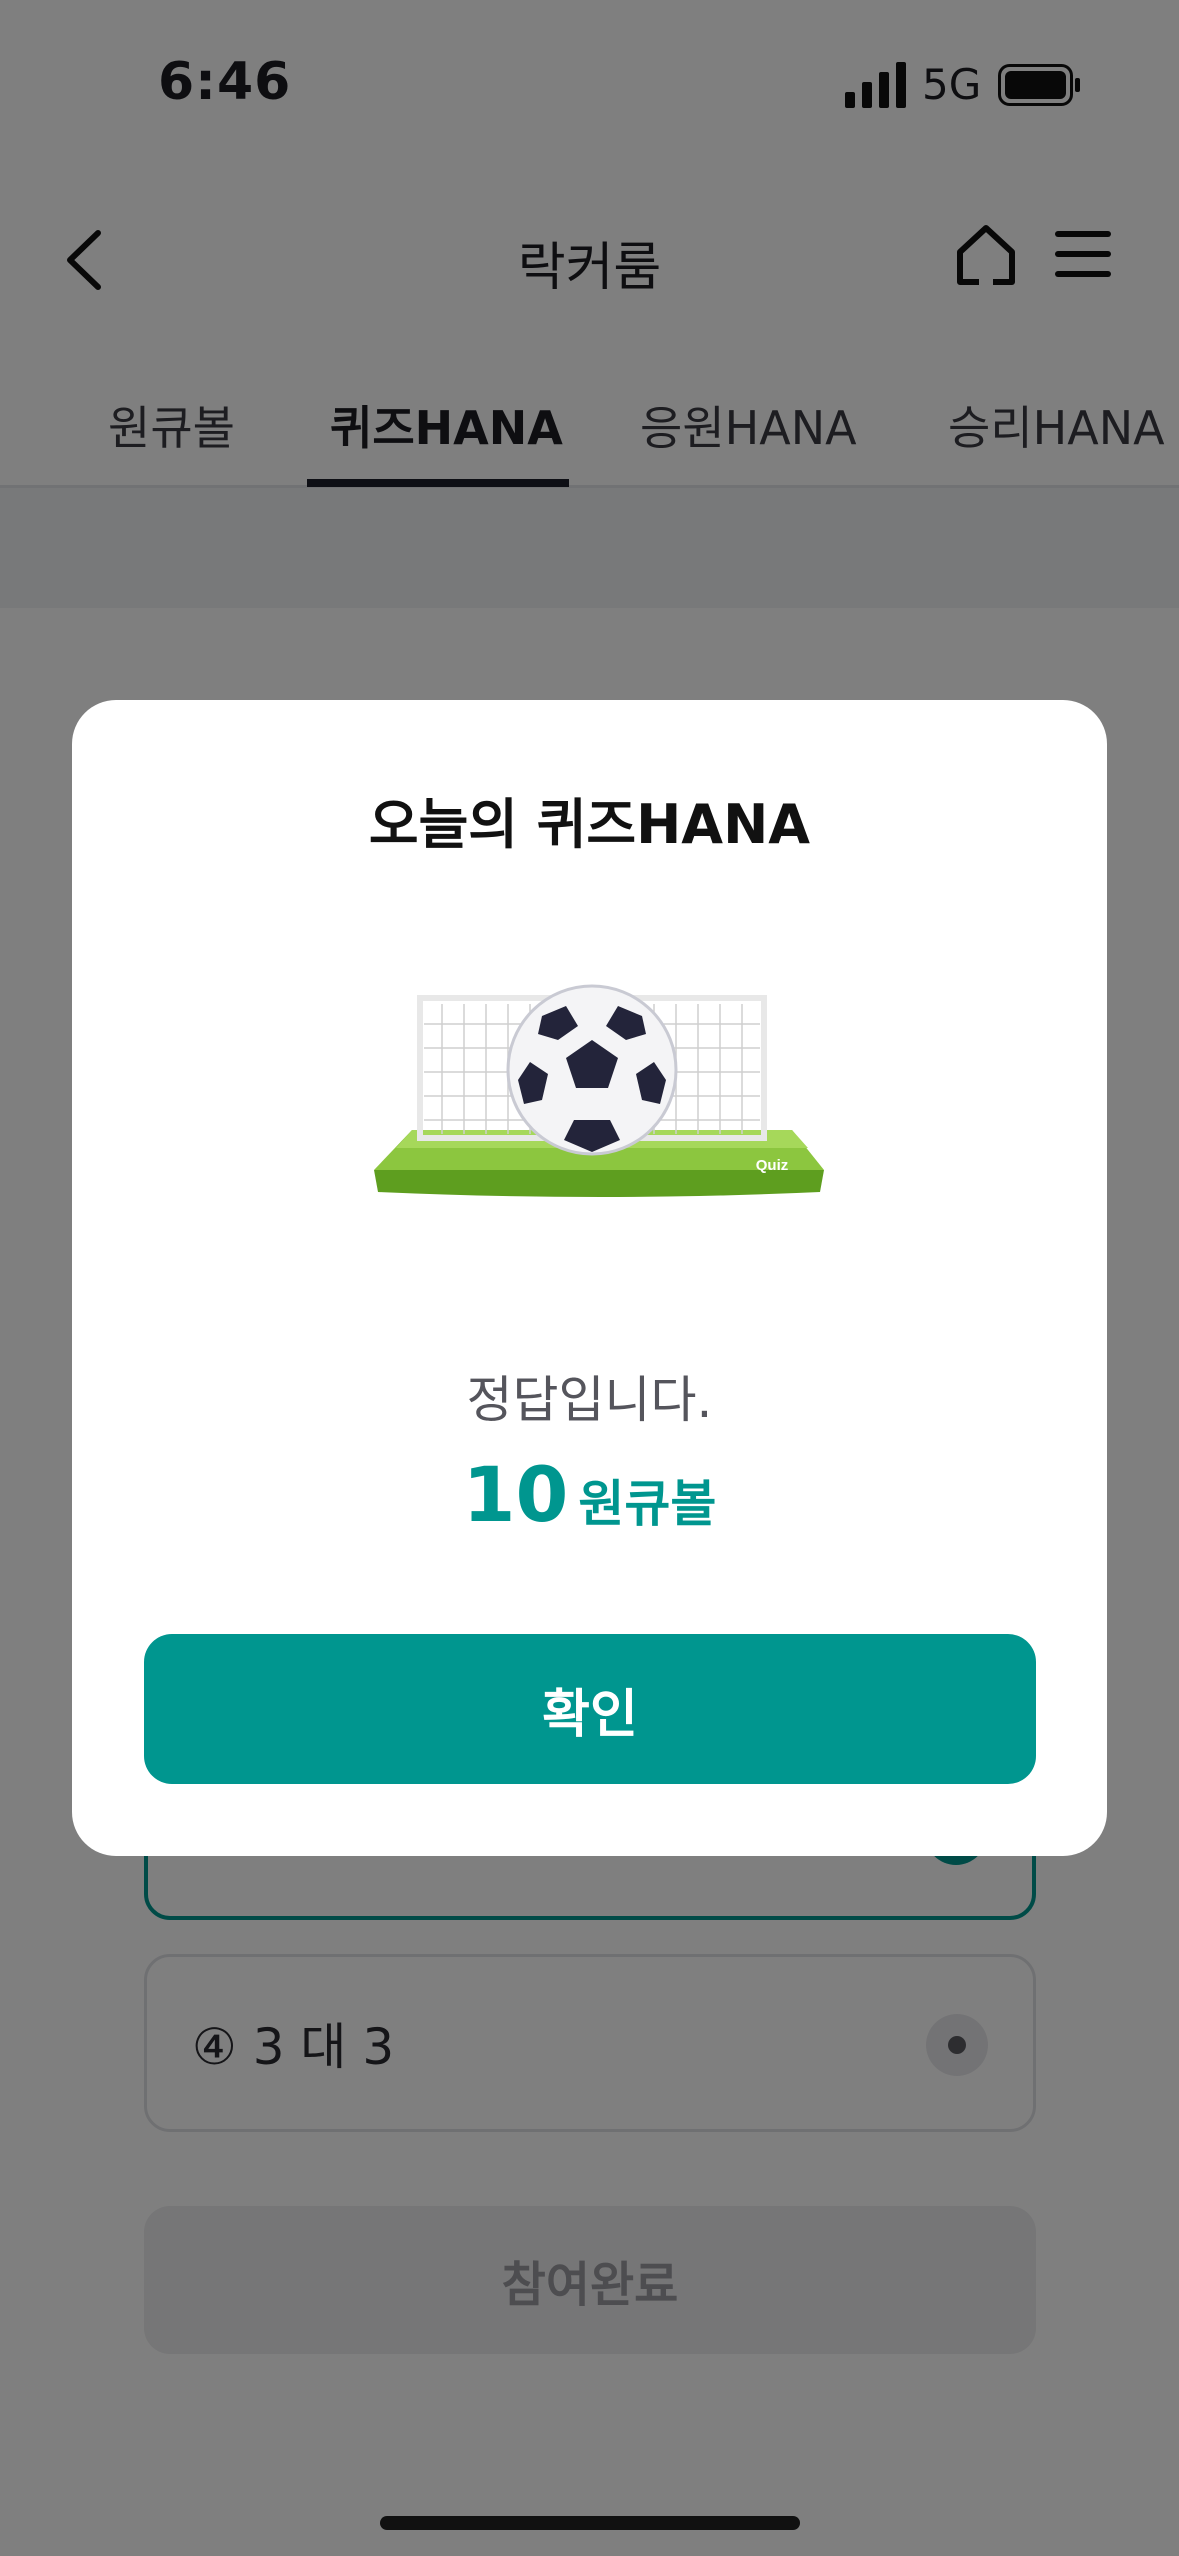  I want to click on soccer-goal-illustration: Quiz, so click(599, 1090).